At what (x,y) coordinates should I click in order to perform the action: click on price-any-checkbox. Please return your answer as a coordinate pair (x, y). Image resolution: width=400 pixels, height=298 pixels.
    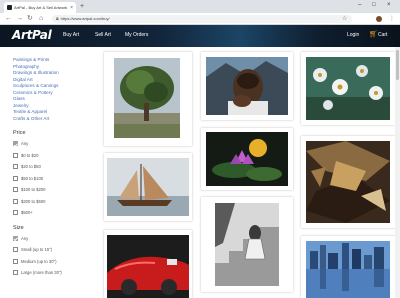
    Looking at the image, I should click on (15, 144).